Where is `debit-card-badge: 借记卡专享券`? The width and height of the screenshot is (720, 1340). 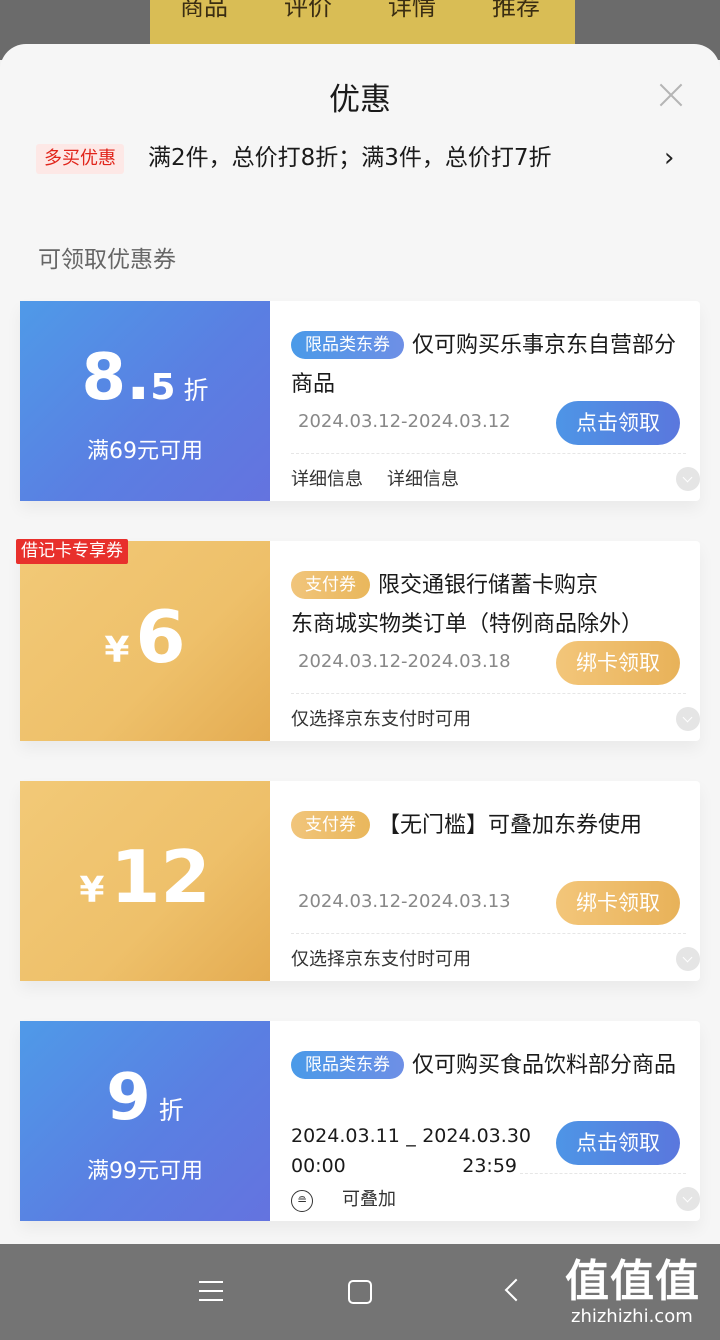 debit-card-badge: 借记卡专享券 is located at coordinates (72, 551).